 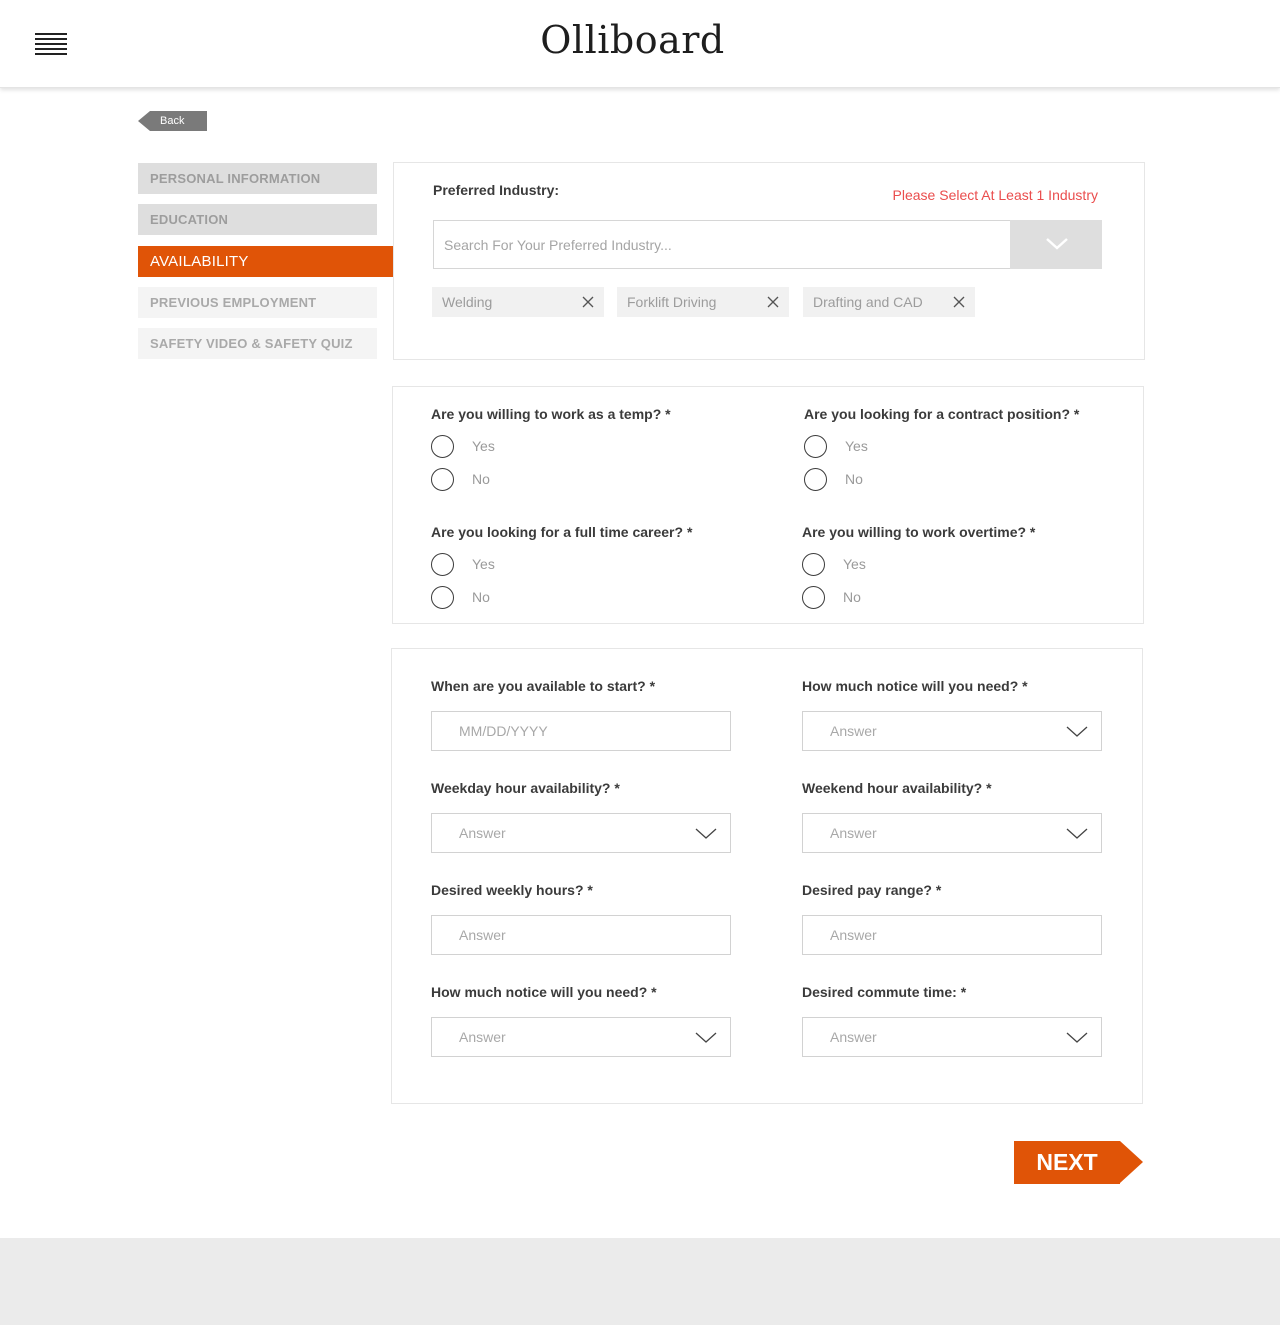 I want to click on start-date-field, so click(x=581, y=731).